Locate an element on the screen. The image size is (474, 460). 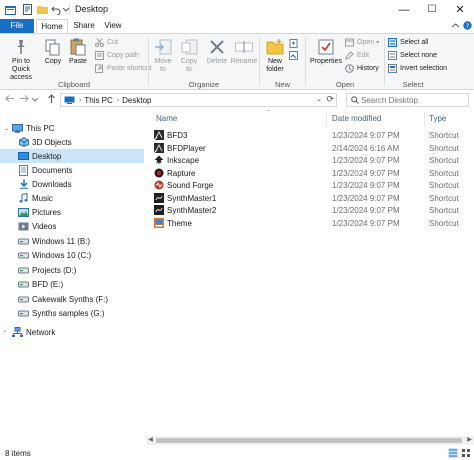
nav-item-3d-objects: 3D Objects is located at coordinates (72, 142).